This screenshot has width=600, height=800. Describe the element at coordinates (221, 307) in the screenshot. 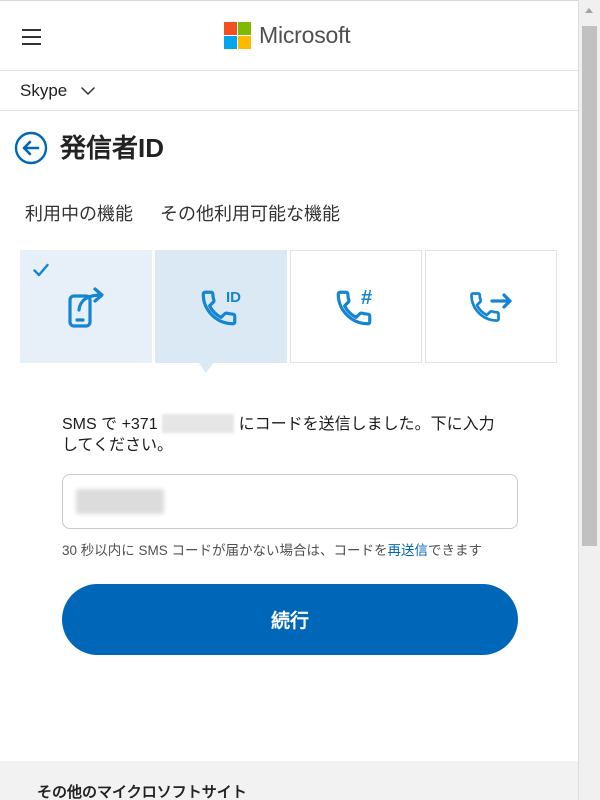

I see `caller-id-icon: ID` at that location.